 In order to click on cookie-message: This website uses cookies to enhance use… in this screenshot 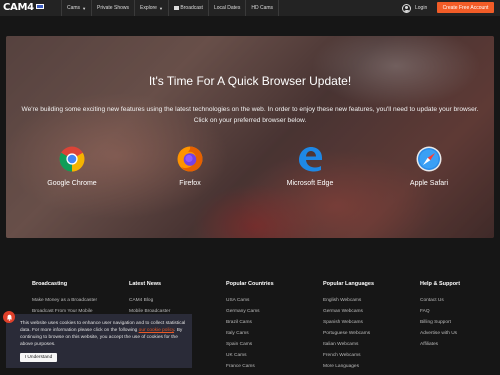, I will do `click(103, 334)`.